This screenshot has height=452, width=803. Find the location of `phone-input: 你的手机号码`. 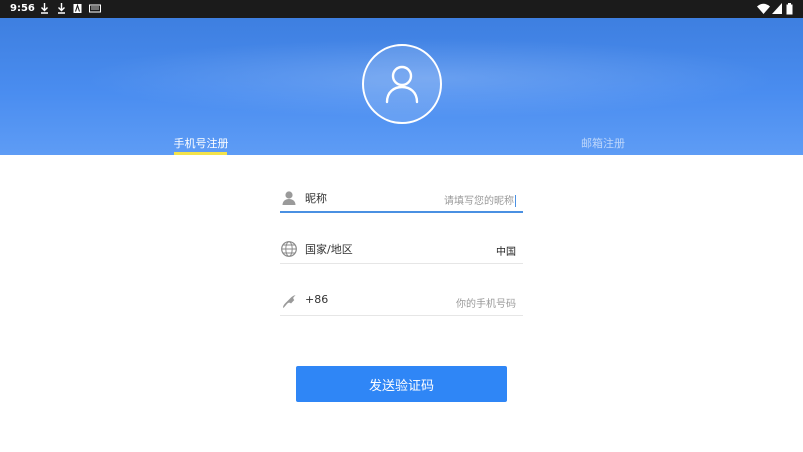

phone-input: 你的手机号码 is located at coordinates (486, 302).